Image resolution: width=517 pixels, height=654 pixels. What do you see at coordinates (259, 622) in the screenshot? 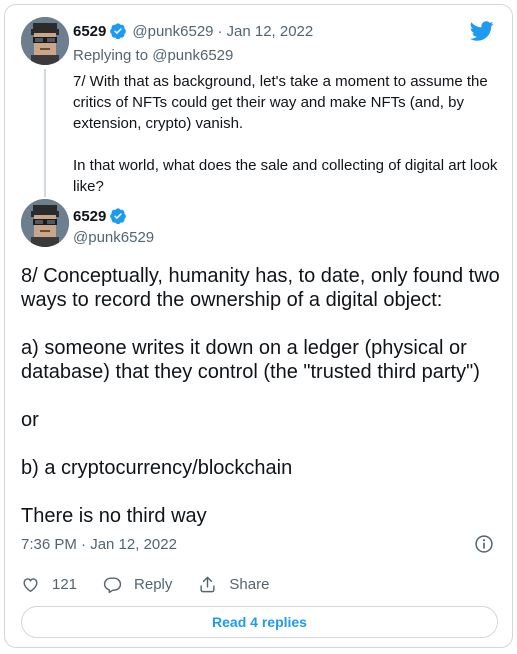
I see `read-replies-button: Read 4 replies` at bounding box center [259, 622].